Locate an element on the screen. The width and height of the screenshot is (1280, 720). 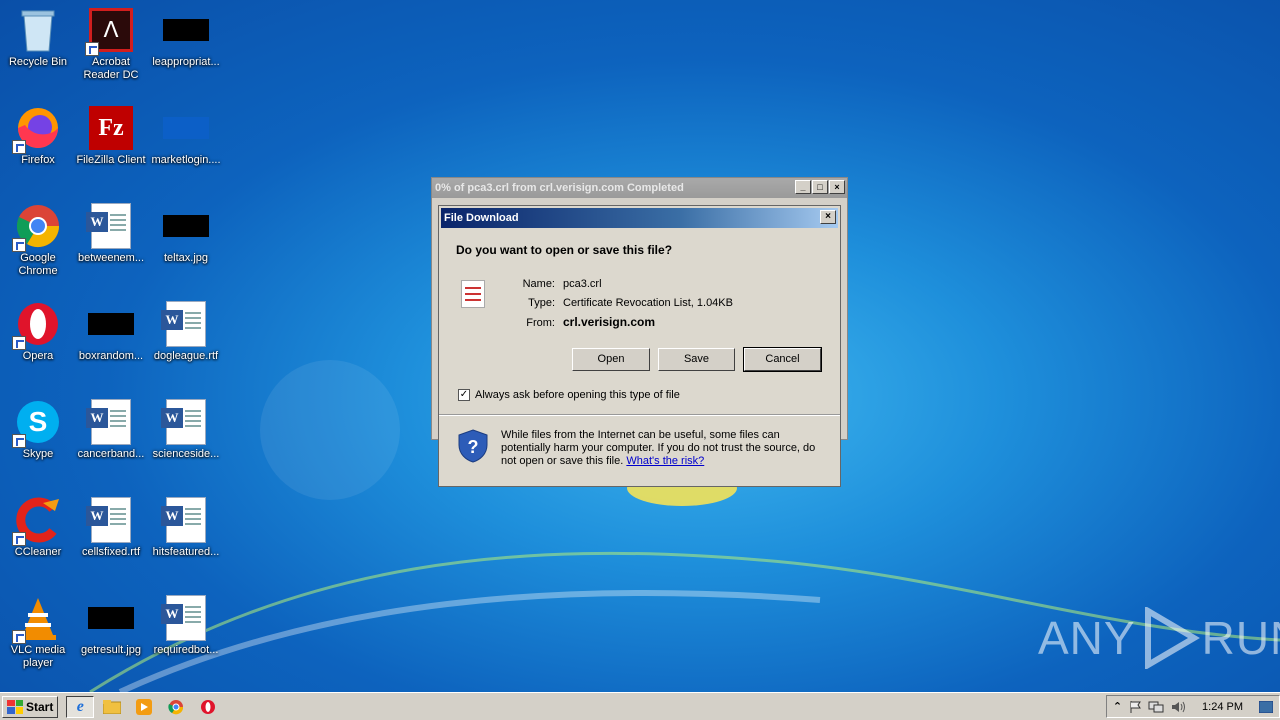
shield-warning-icon: ? is located at coordinates (473, 446).